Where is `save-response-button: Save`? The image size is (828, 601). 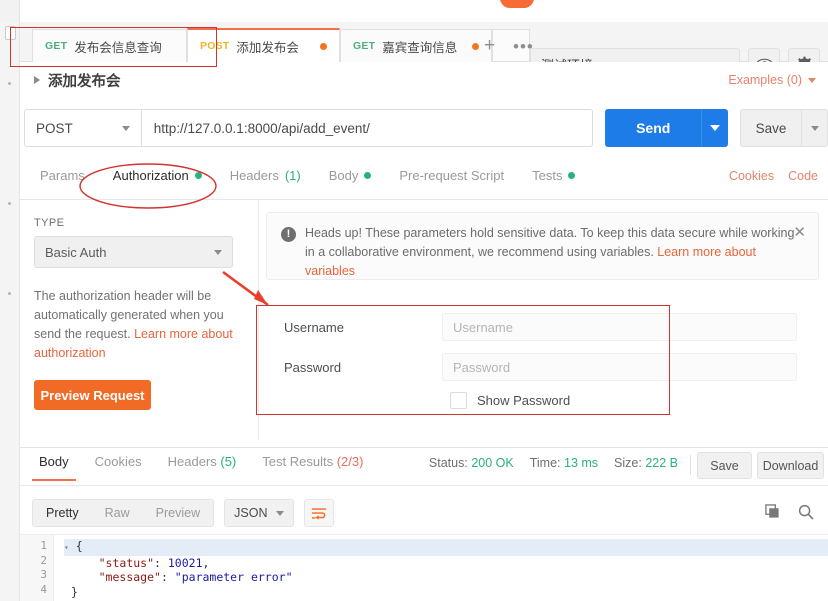
save-response-button: Save is located at coordinates (724, 465).